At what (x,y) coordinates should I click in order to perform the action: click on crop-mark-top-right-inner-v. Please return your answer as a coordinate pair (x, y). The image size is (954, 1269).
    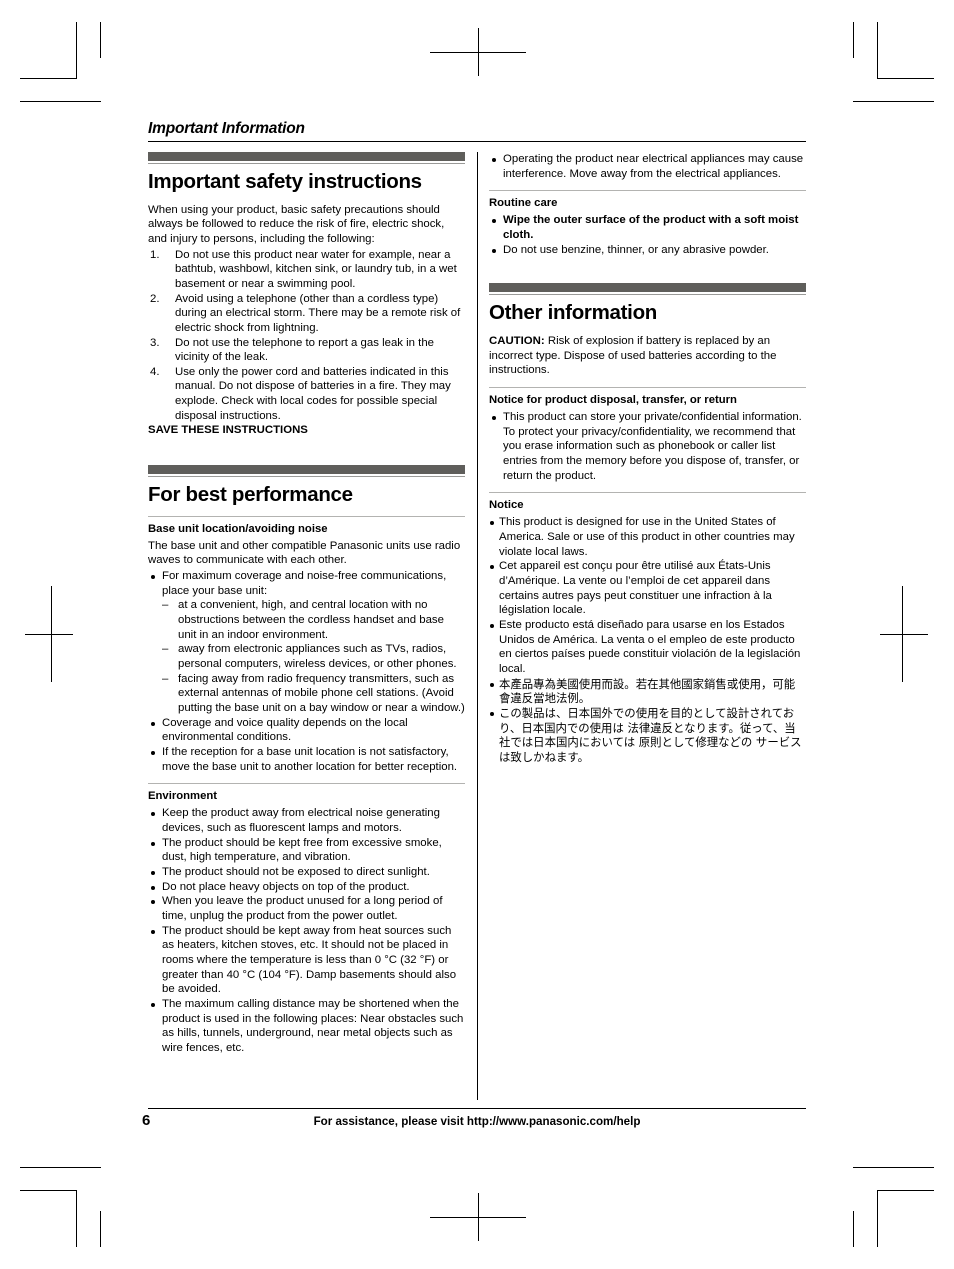
    Looking at the image, I should click on (877, 50).